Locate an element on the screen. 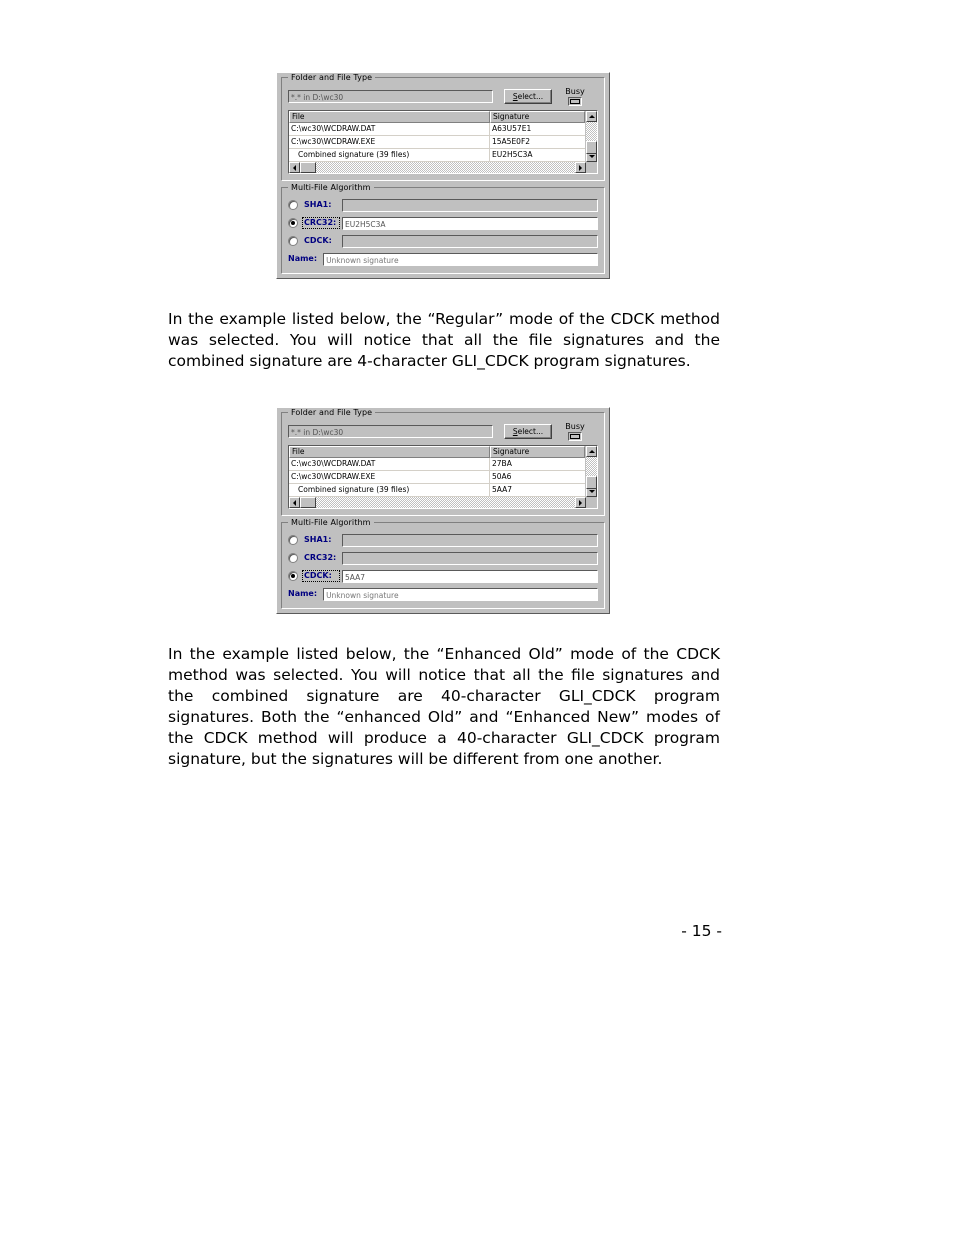 This screenshot has height=1235, width=954. cell-signature: 27BA is located at coordinates (502, 463).